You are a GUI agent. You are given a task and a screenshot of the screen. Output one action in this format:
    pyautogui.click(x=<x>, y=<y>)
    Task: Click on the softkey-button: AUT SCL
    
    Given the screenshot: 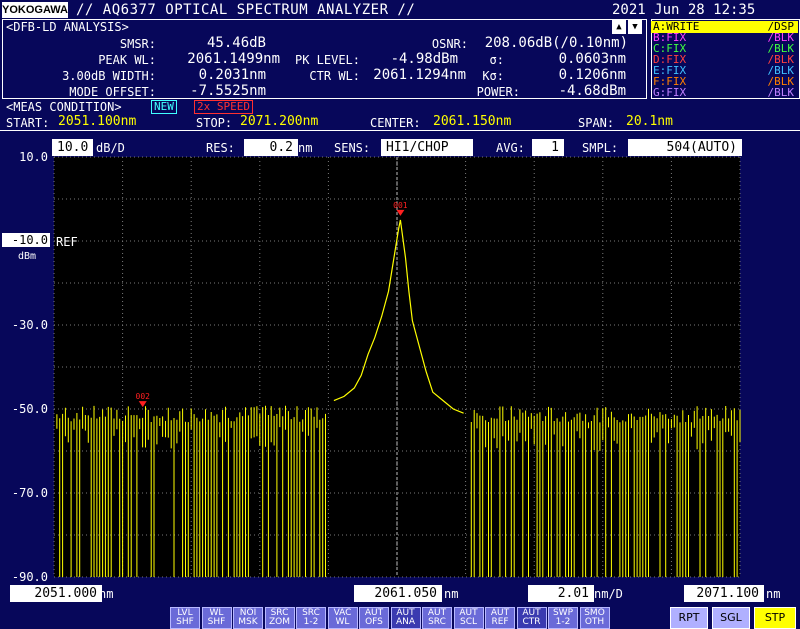 What is the action you would take?
    pyautogui.click(x=468, y=618)
    